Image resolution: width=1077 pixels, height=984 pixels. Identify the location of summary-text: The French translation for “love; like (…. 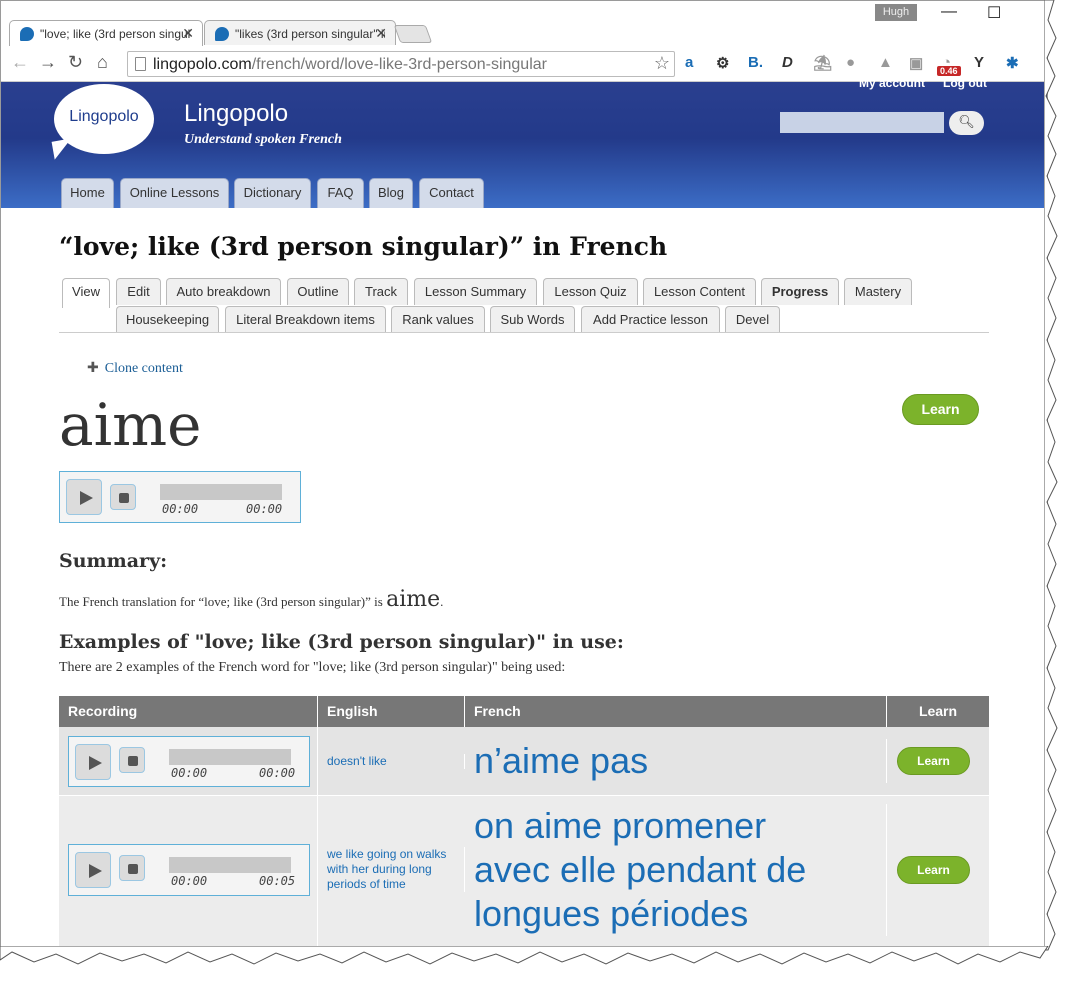
(251, 599).